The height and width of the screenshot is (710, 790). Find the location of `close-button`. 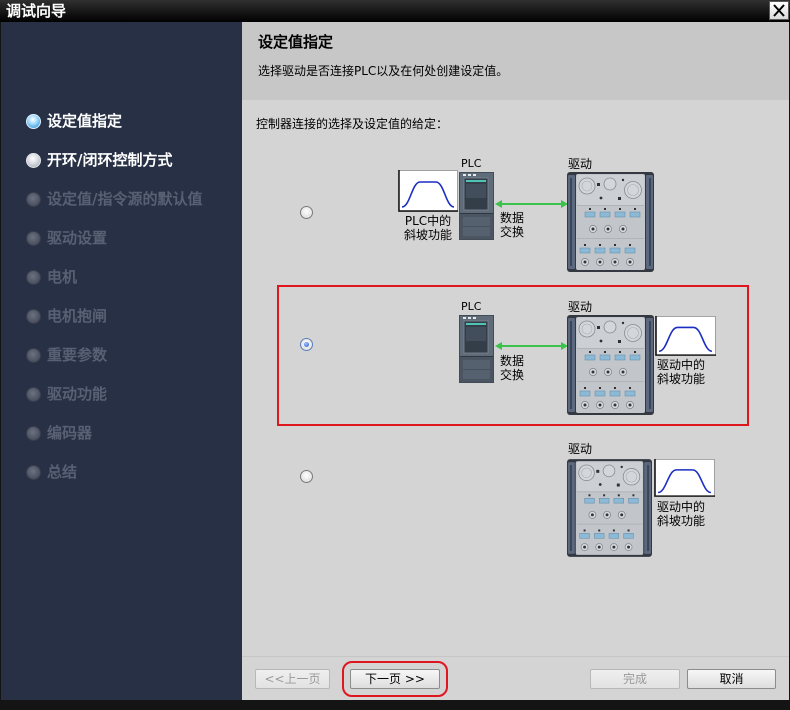

close-button is located at coordinates (779, 10).